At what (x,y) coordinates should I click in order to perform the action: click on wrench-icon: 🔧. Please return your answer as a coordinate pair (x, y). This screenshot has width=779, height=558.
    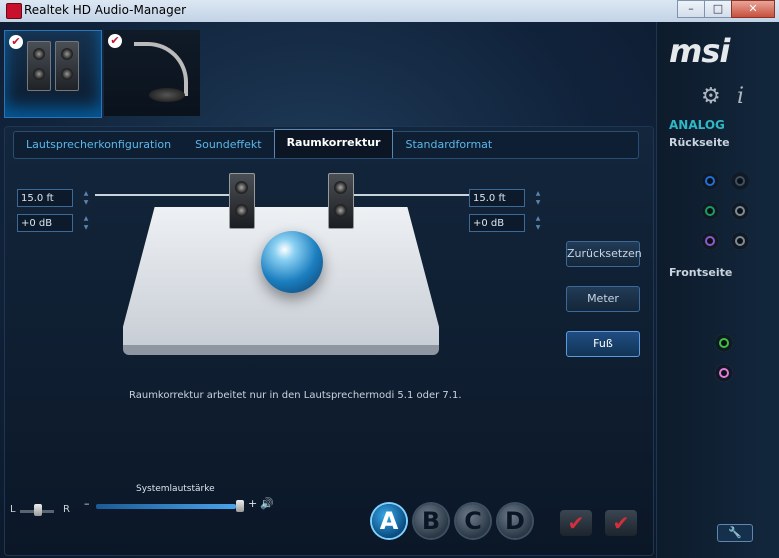
    Looking at the image, I should click on (735, 533).